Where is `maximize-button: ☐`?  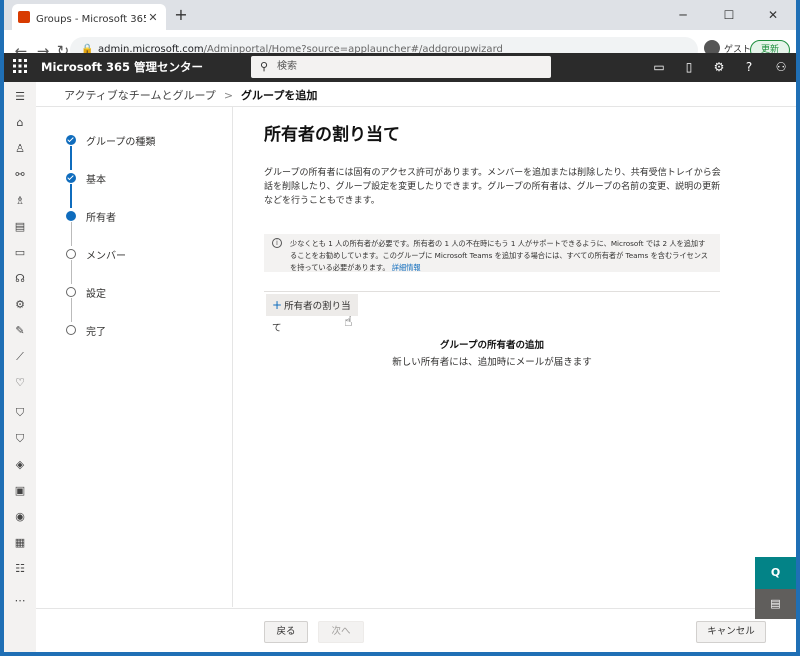
maximize-button: ☐ is located at coordinates (729, 15).